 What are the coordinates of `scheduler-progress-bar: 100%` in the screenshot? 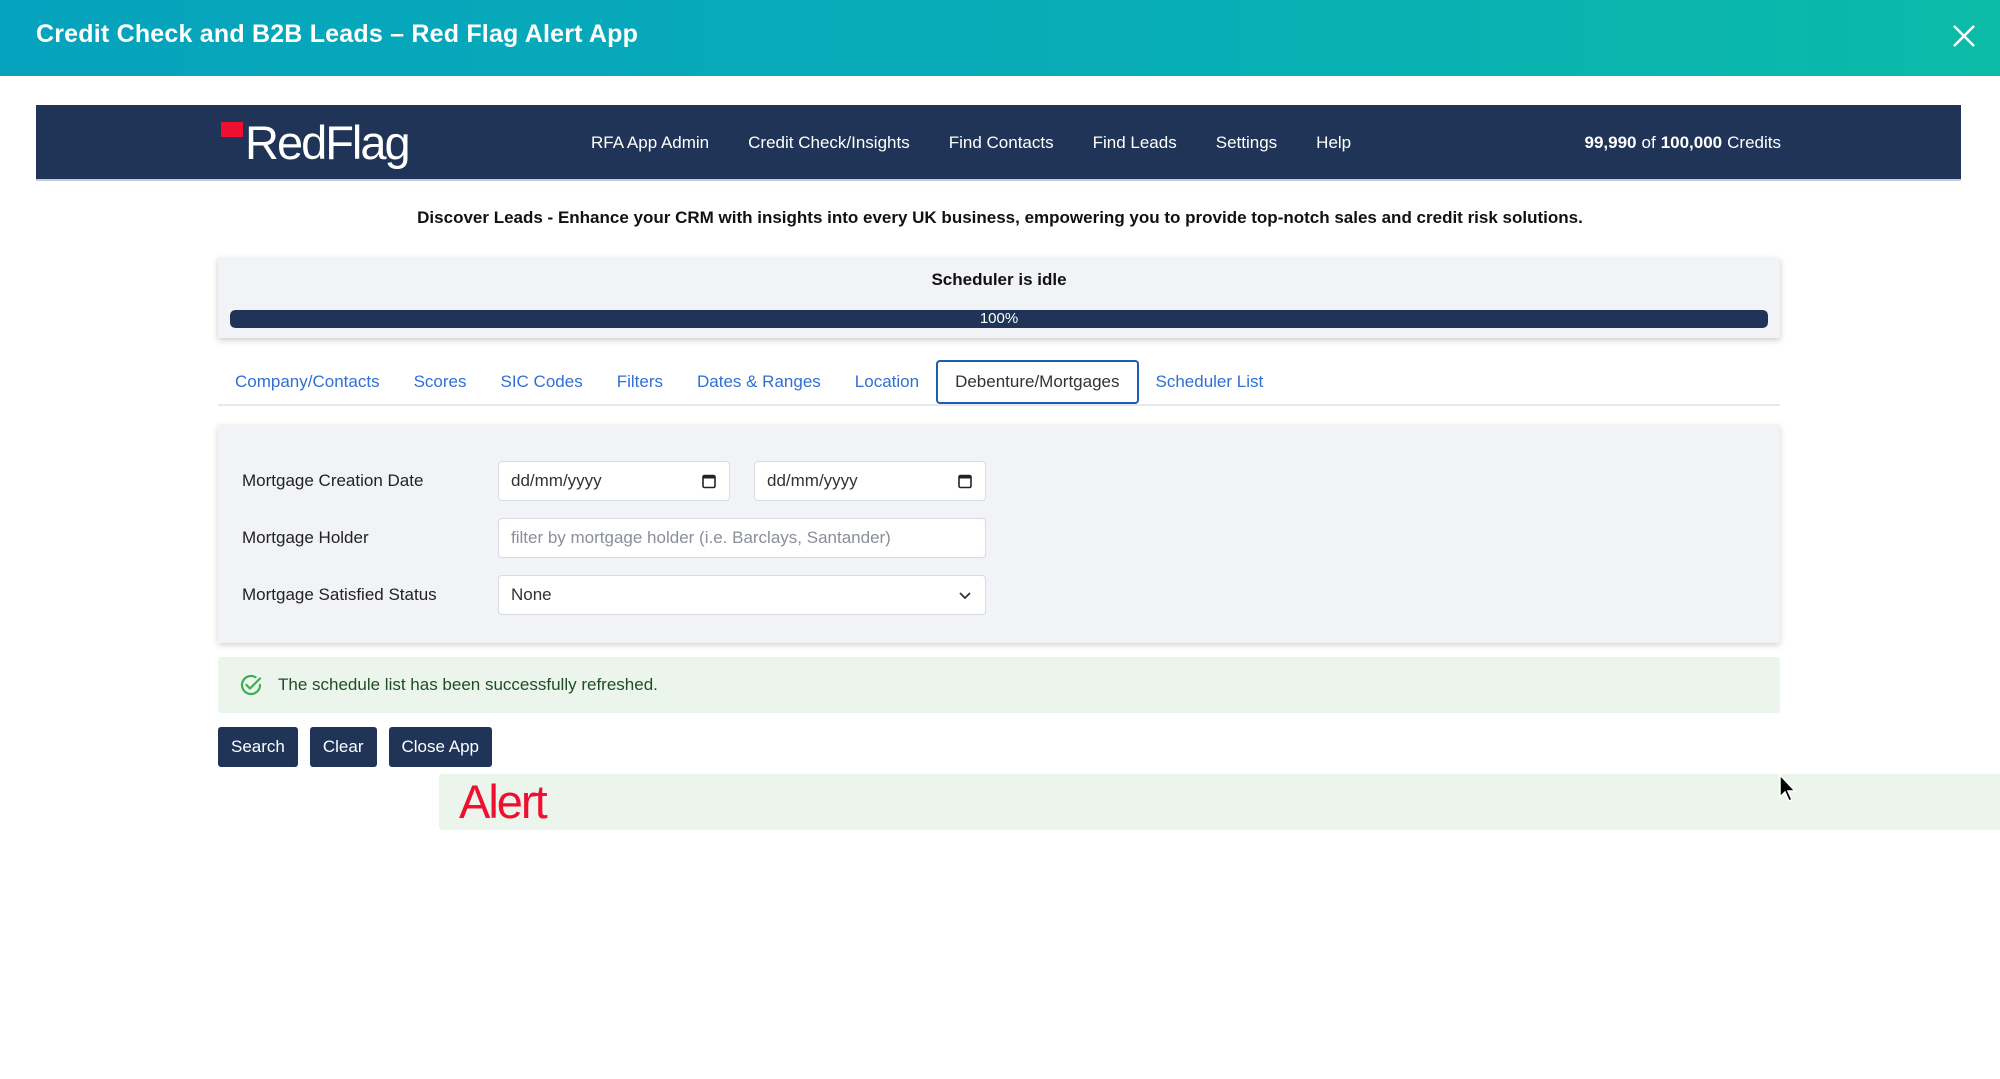 It's located at (999, 319).